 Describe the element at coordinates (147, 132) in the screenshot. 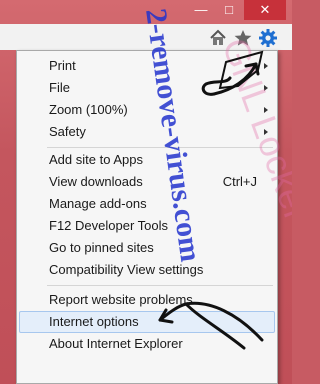

I see `menu-item-safety: Safety` at that location.